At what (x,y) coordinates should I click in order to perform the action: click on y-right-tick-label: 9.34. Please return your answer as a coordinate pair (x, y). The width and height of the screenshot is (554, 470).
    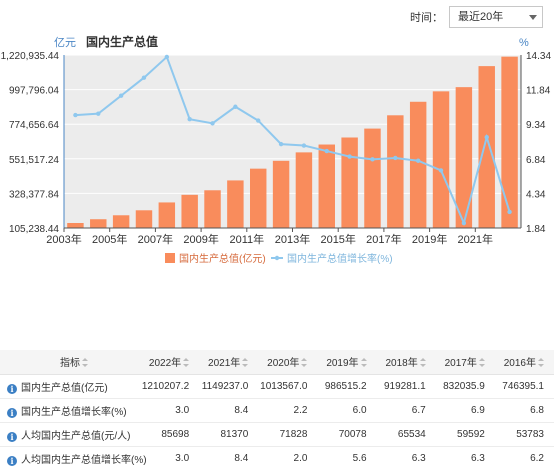
    Looking at the image, I should click on (536, 125).